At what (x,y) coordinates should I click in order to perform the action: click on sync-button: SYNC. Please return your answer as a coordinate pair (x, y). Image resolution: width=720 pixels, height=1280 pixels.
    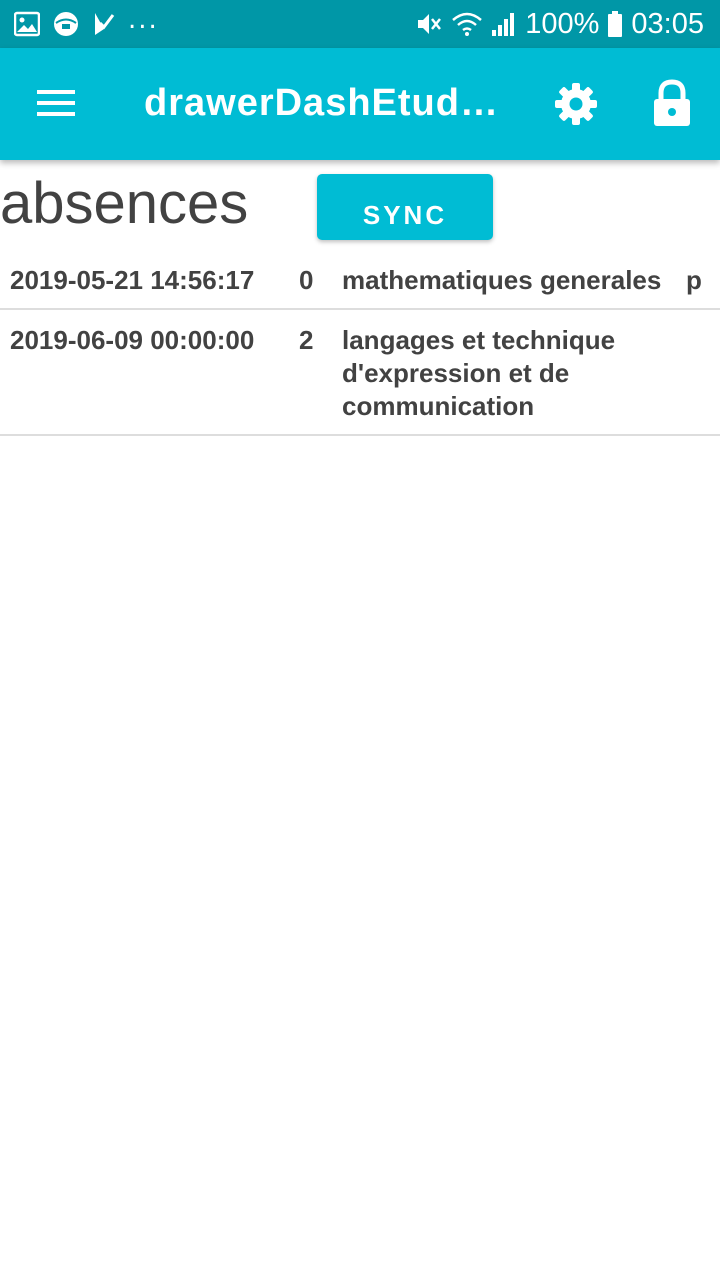
    Looking at the image, I should click on (405, 207).